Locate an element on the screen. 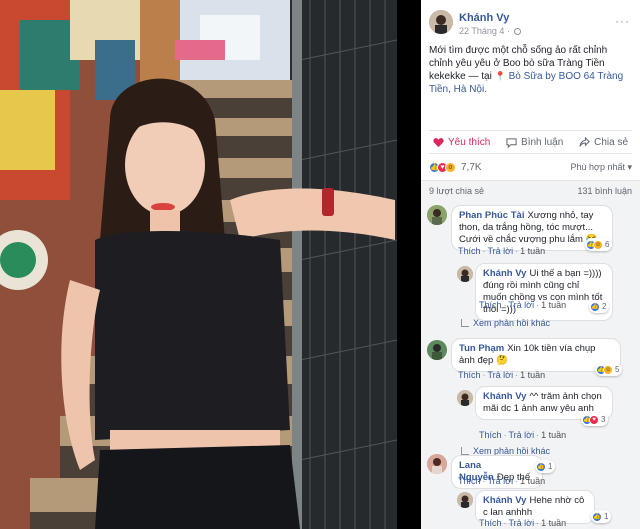 The height and width of the screenshot is (529, 640). like-button: Yêu thích is located at coordinates (461, 142).